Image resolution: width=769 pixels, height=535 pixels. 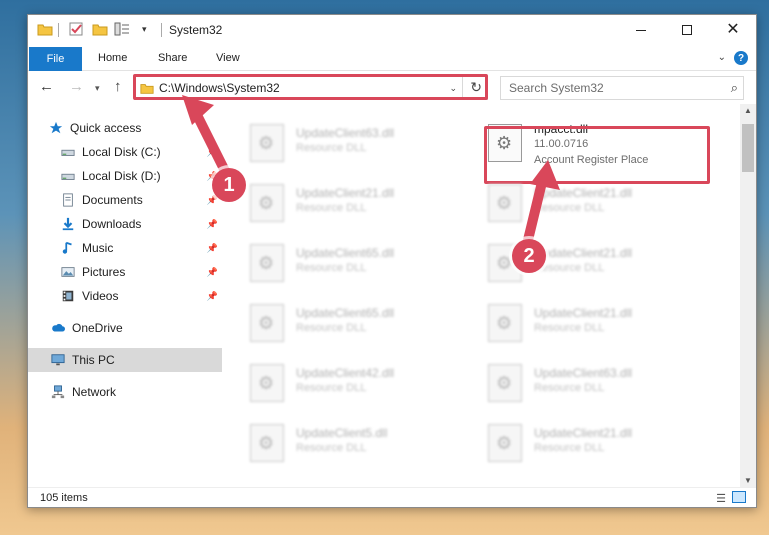 What do you see at coordinates (722, 57) in the screenshot?
I see `expand-ribbon-icon: ⌄` at bounding box center [722, 57].